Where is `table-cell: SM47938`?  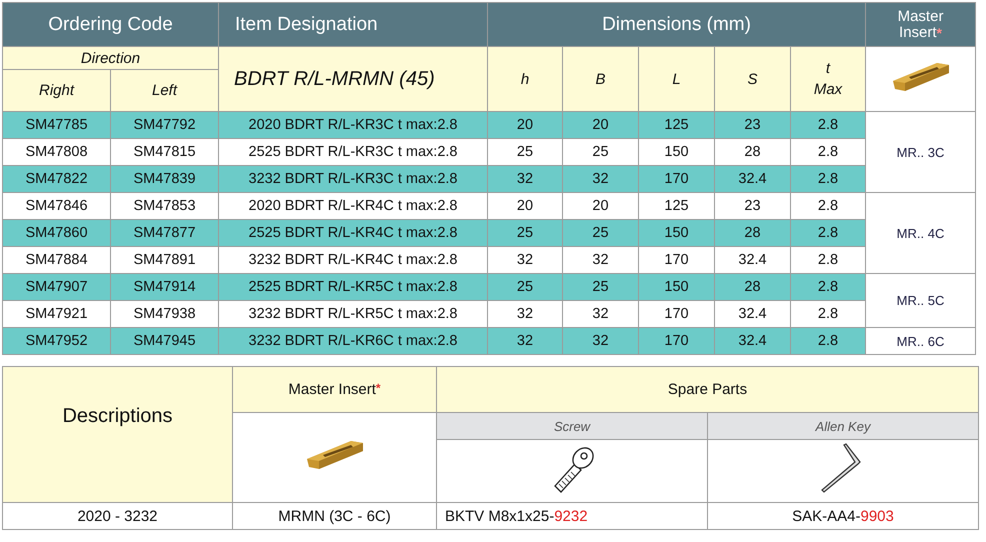
table-cell: SM47938 is located at coordinates (164, 314).